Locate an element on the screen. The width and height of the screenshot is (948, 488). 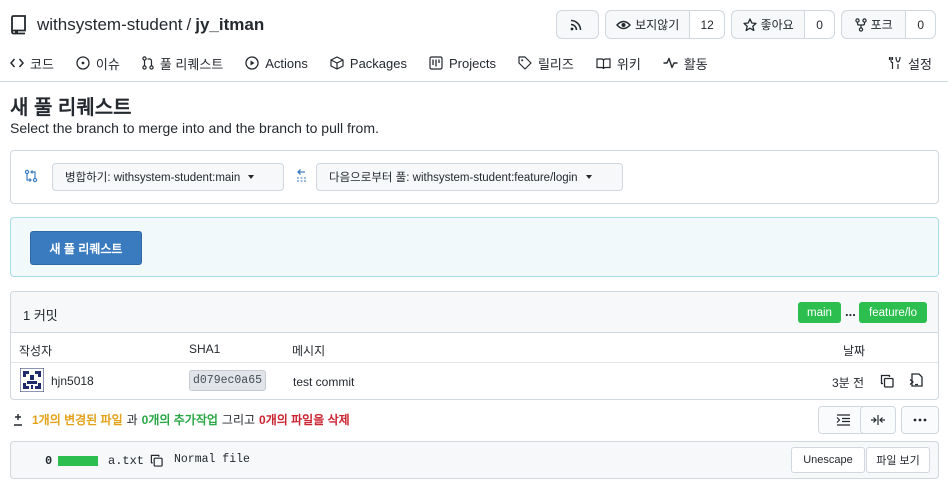
changed-files-count: 1개의 변경된 파일 is located at coordinates (77, 419).